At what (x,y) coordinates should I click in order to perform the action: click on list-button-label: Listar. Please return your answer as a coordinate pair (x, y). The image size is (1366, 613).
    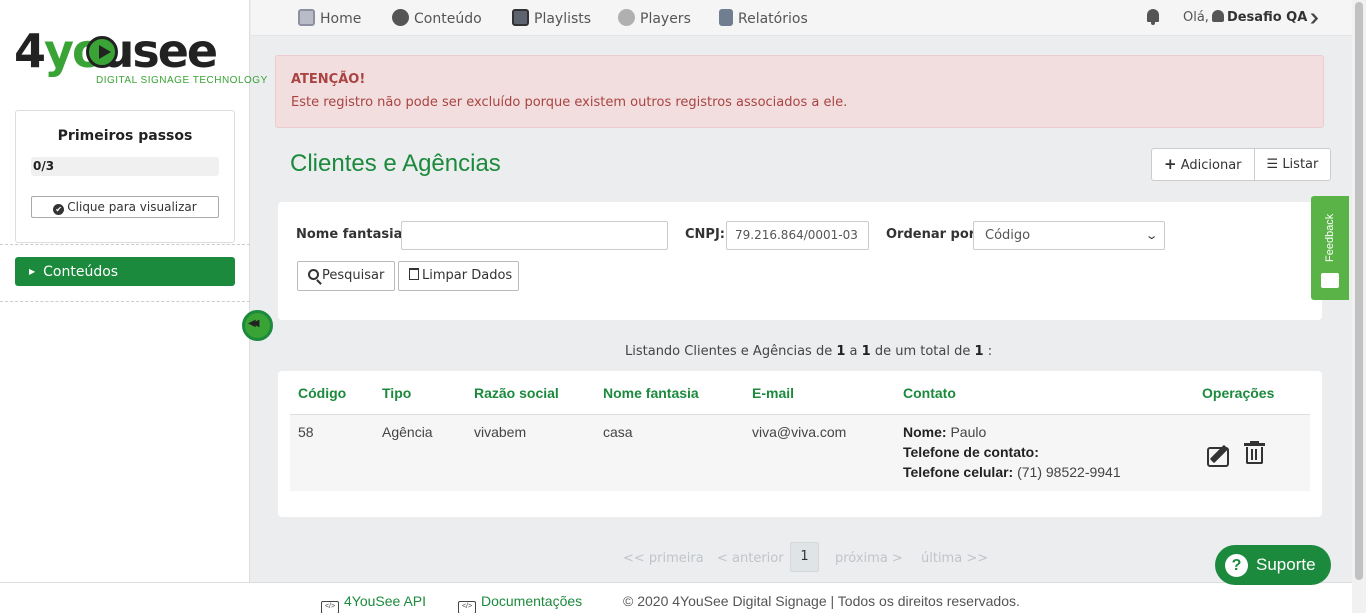
    Looking at the image, I should click on (1300, 164).